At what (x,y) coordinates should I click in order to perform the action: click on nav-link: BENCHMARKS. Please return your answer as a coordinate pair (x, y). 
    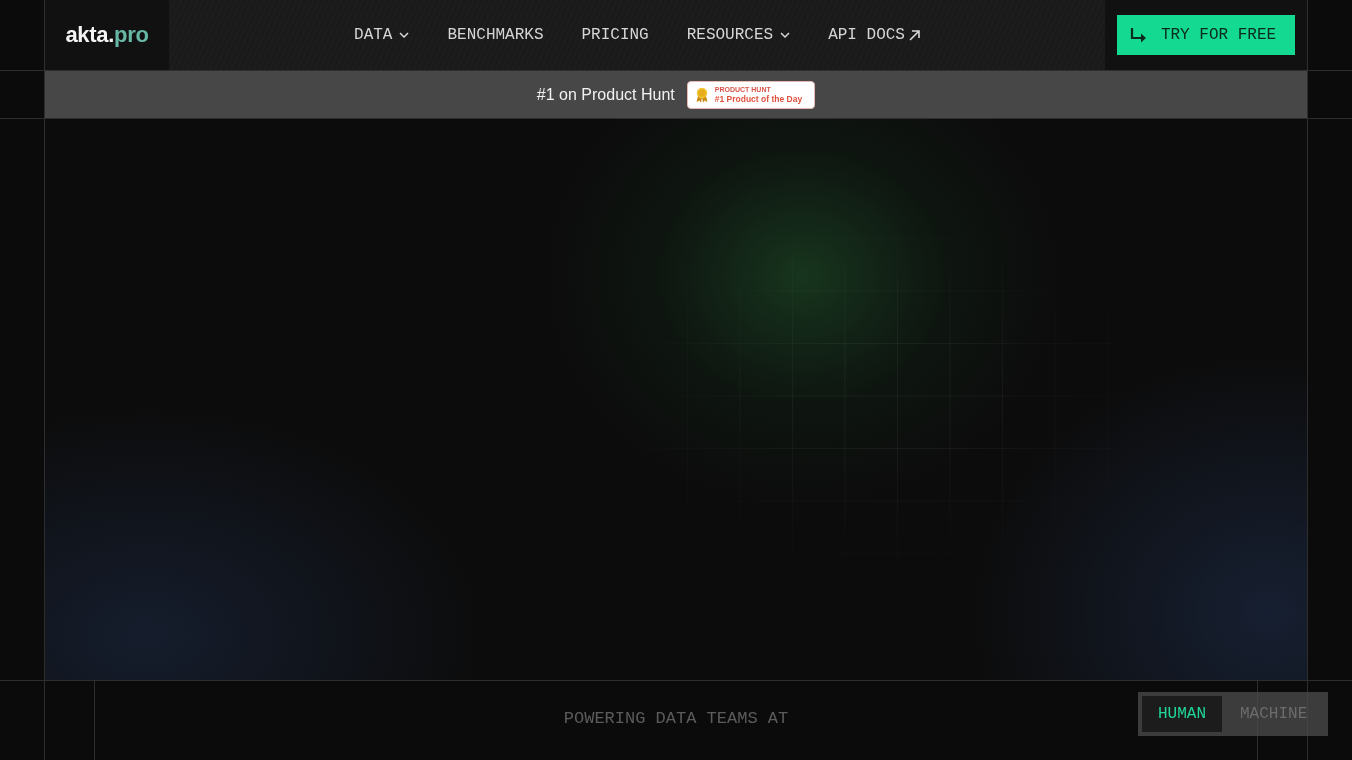
    Looking at the image, I should click on (495, 35).